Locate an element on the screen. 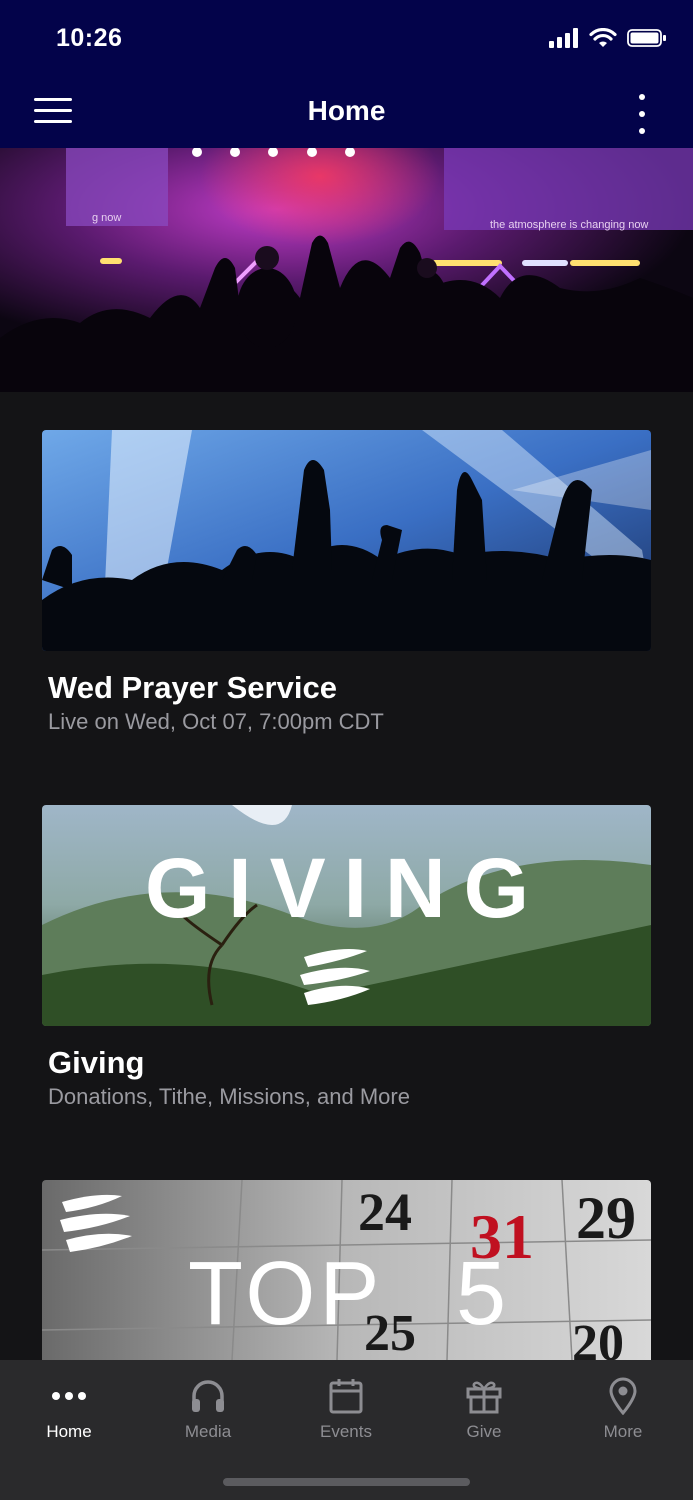 This screenshot has height=1500, width=693. tab-label: Give is located at coordinates (484, 1431).